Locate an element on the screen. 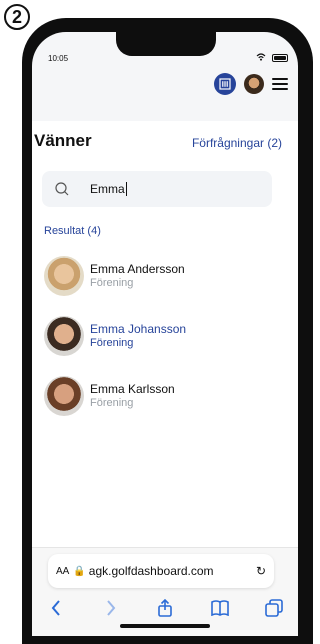  requests-link: Förfrågningar (2) is located at coordinates (237, 143).